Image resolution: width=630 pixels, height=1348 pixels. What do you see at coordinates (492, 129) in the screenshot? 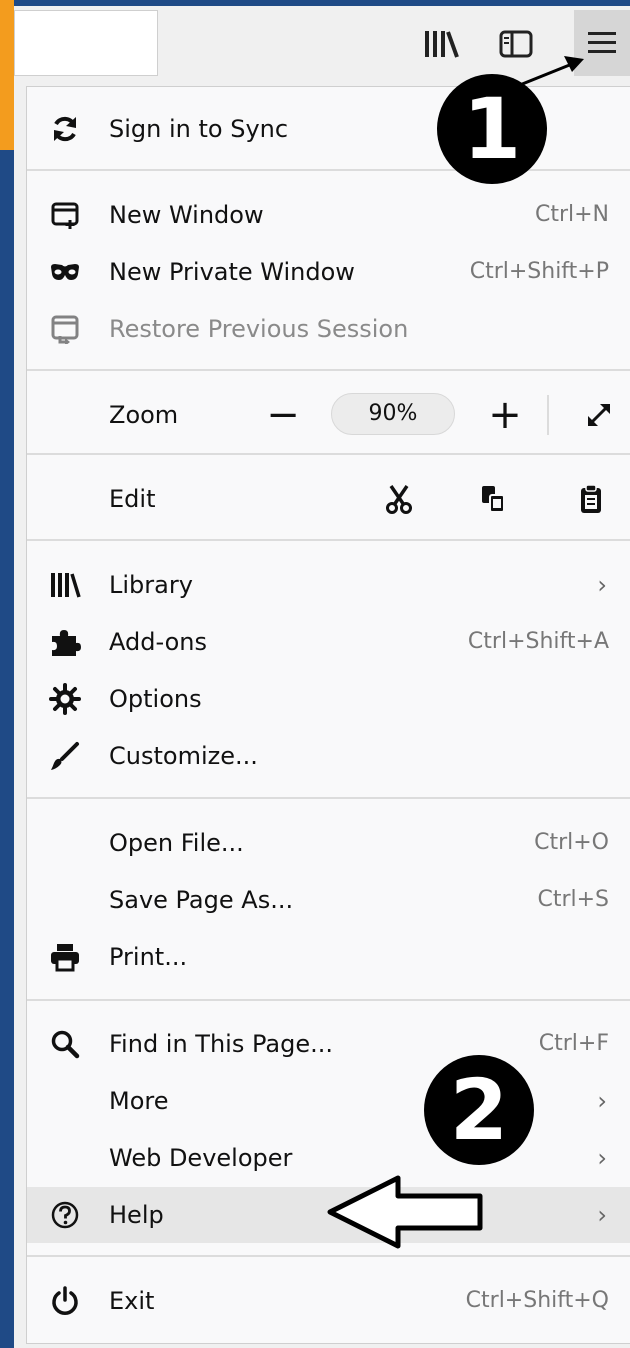
I see `step-marker-1: 1` at bounding box center [492, 129].